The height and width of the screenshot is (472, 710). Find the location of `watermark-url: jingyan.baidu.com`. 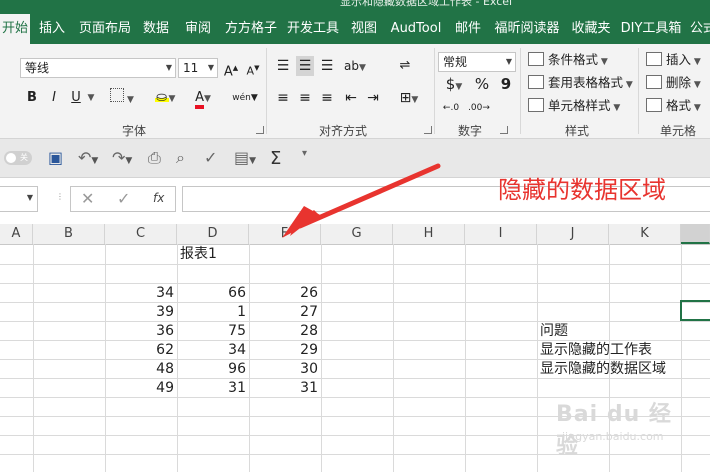

watermark-url: jingyan.baidu.com is located at coordinates (613, 436).